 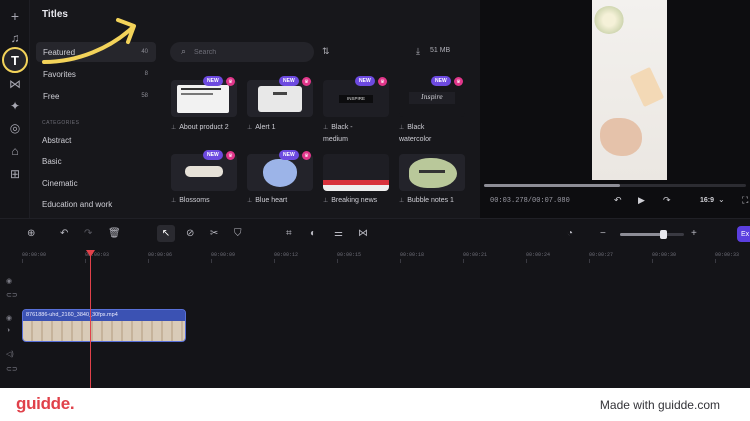 I want to click on category-count: 58, so click(x=144, y=96).